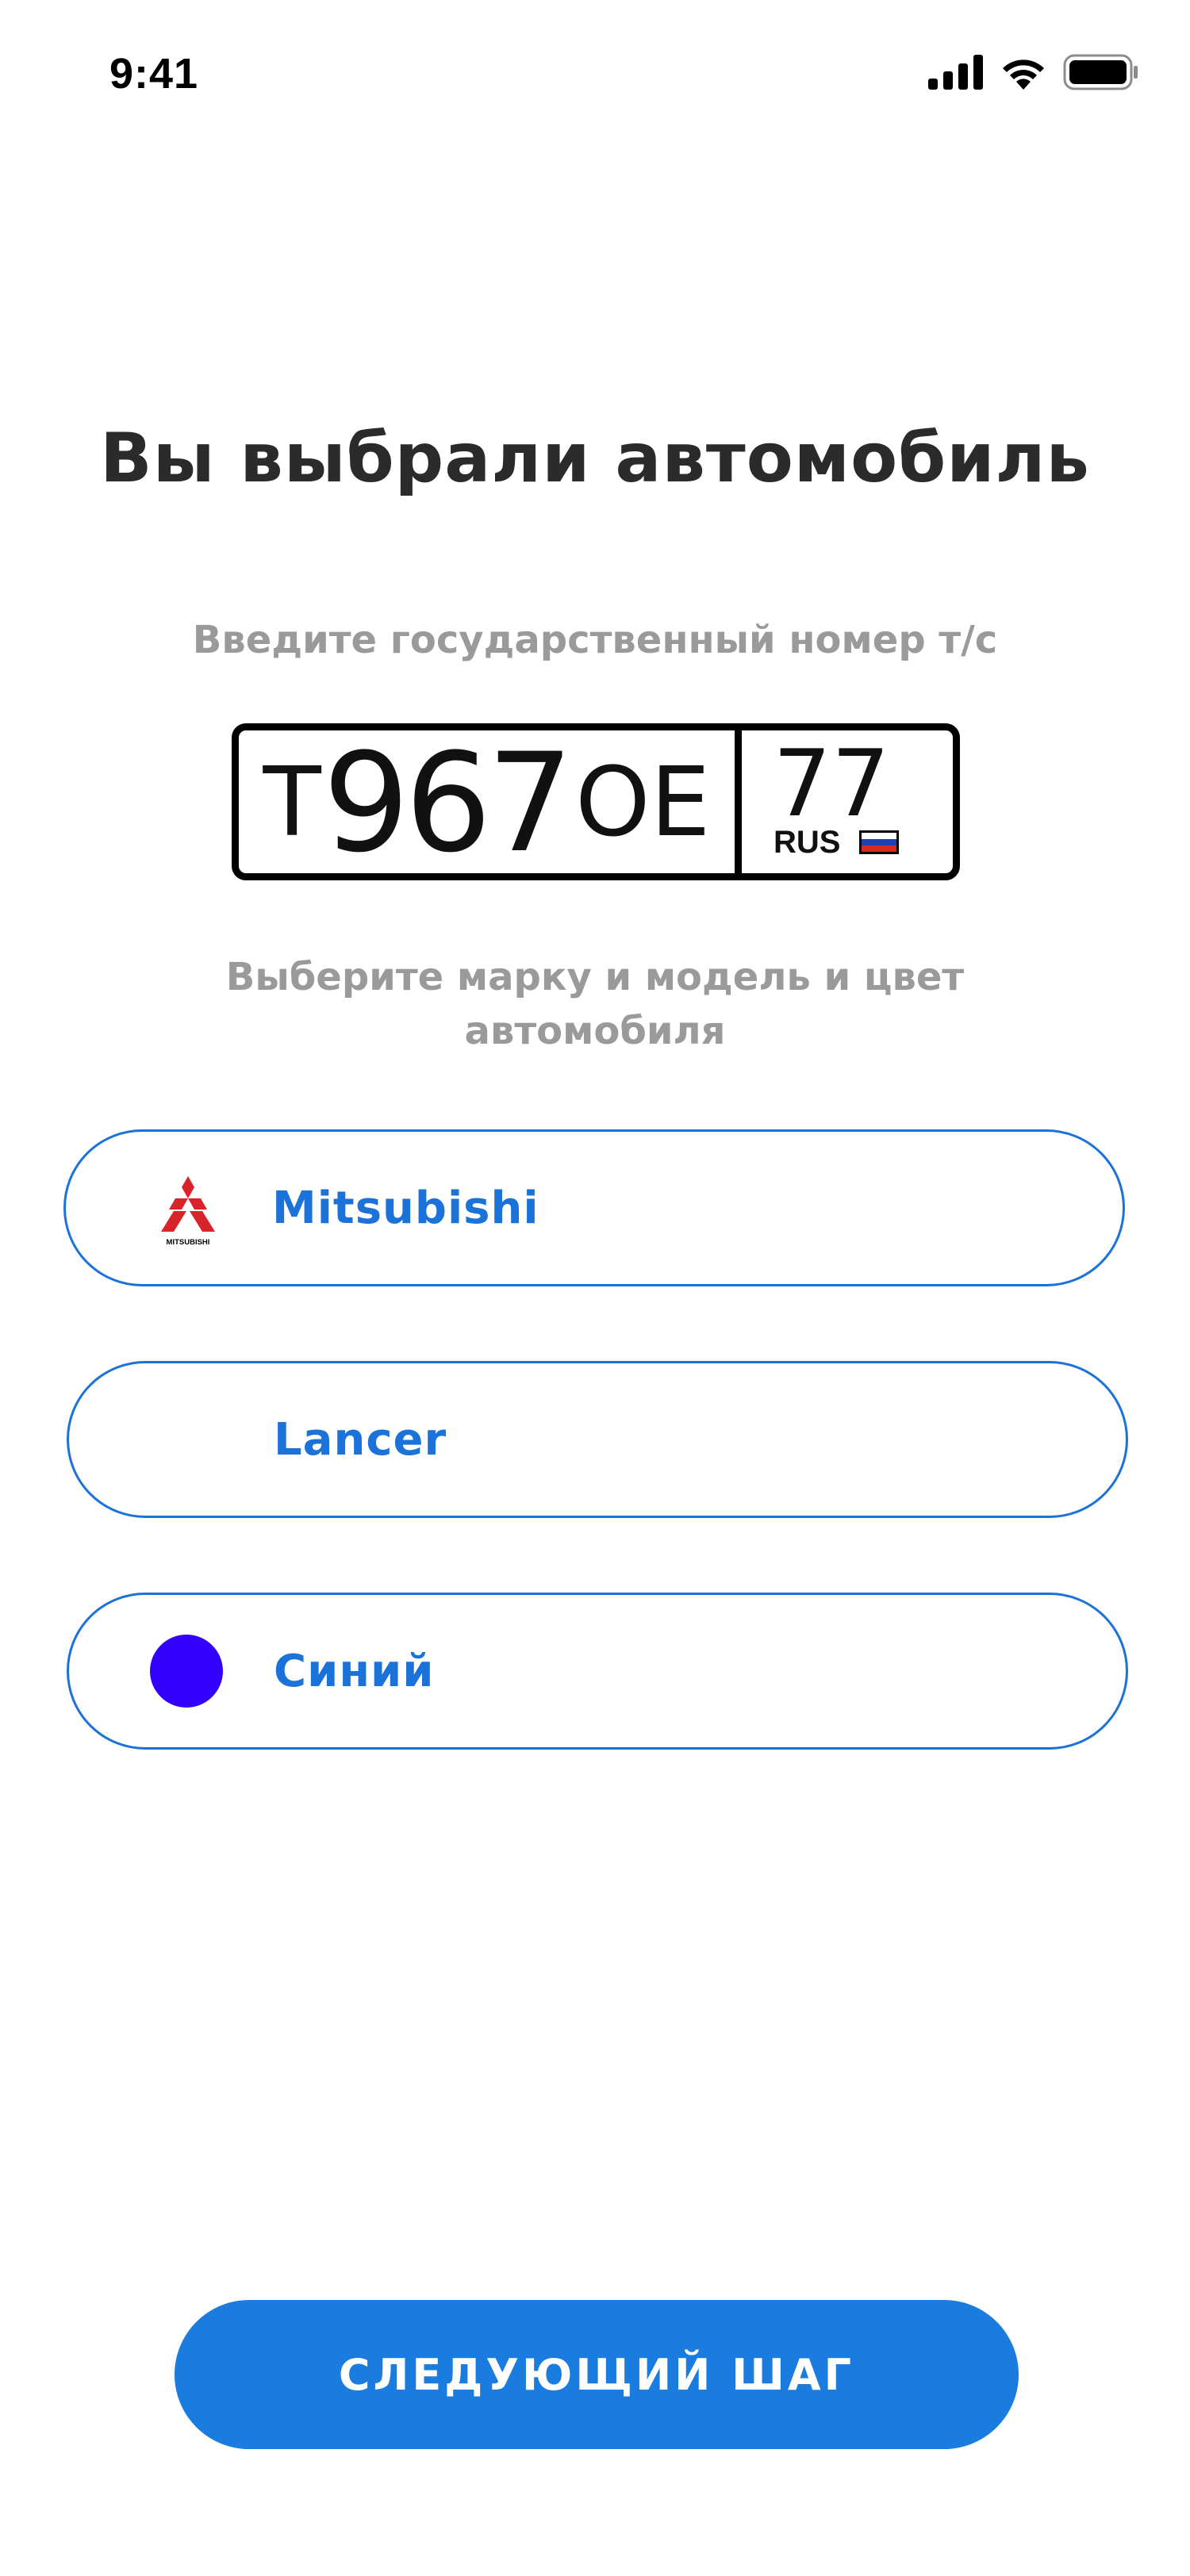 This screenshot has width=1190, height=2576. I want to click on plate-number: Т 967 ОЕ, so click(490, 801).